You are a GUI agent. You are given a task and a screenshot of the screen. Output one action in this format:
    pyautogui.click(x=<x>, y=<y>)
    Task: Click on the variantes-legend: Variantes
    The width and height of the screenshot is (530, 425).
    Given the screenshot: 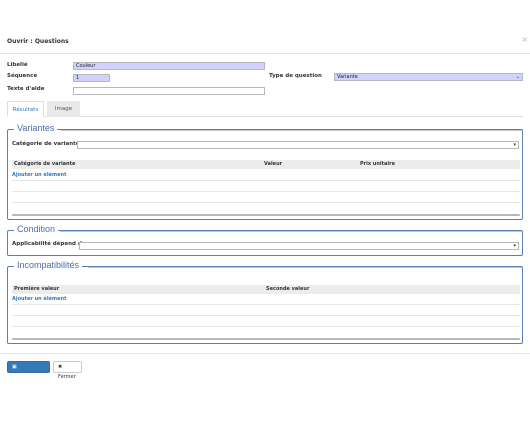 What is the action you would take?
    pyautogui.click(x=36, y=128)
    